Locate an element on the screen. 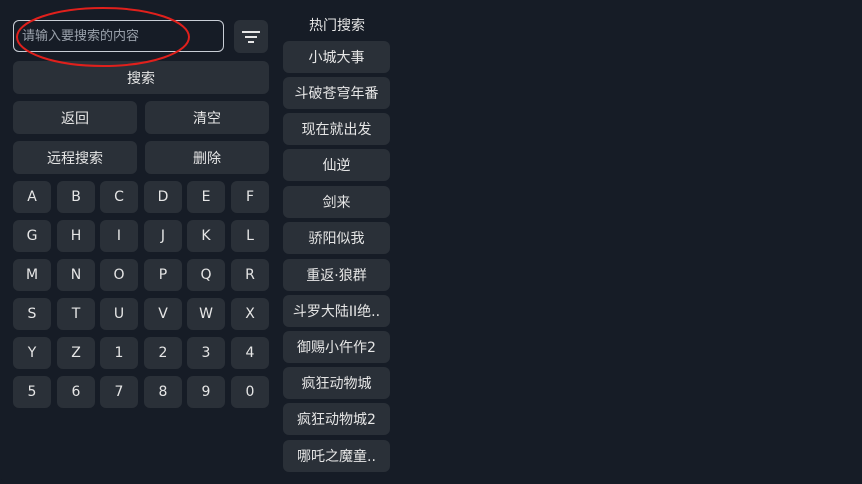 This screenshot has height=484, width=862. hot-search-item: 御赐小仵作2 is located at coordinates (336, 347).